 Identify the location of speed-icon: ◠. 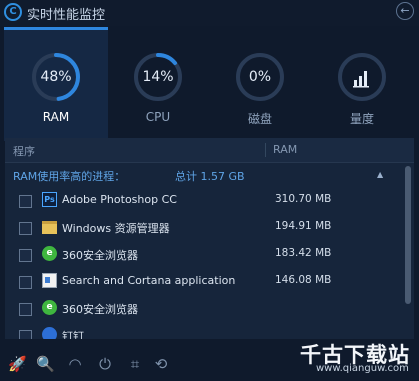
(75, 364).